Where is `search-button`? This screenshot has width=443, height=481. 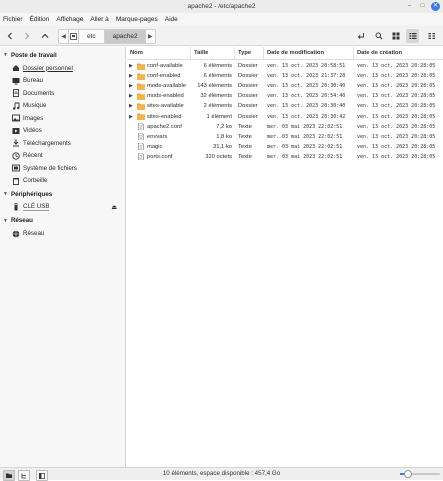
search-button is located at coordinates (379, 36).